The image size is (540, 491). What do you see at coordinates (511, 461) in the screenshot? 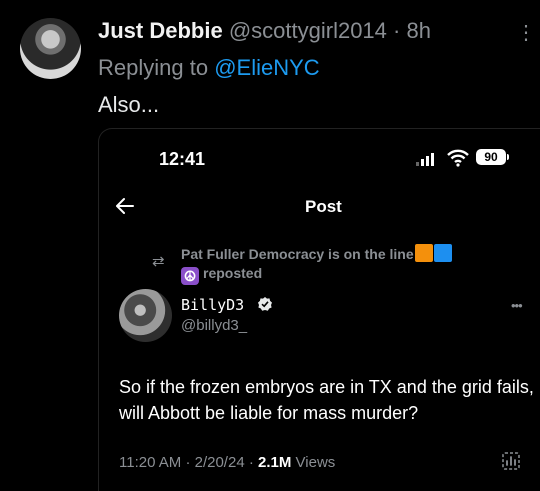
I see `analytics-icon` at bounding box center [511, 461].